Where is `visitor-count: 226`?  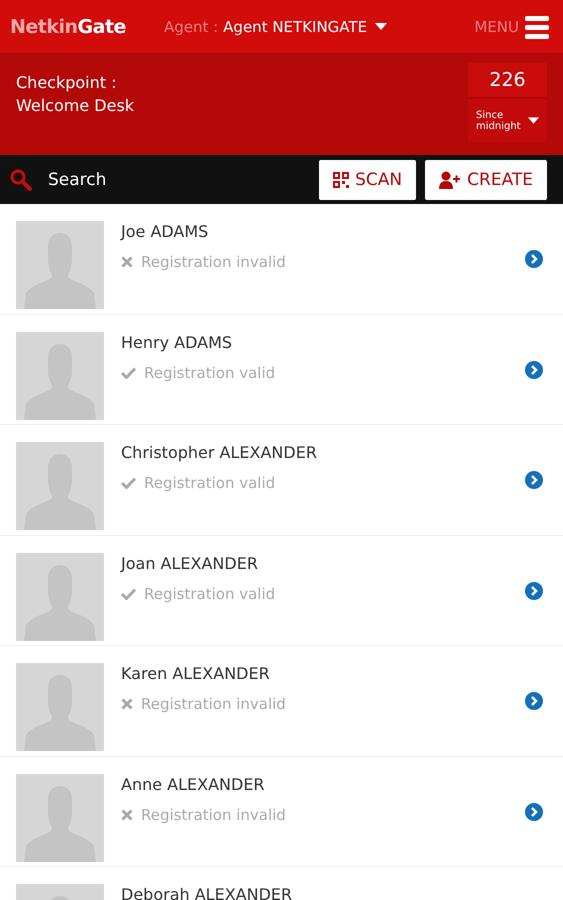
visitor-count: 226 is located at coordinates (507, 80).